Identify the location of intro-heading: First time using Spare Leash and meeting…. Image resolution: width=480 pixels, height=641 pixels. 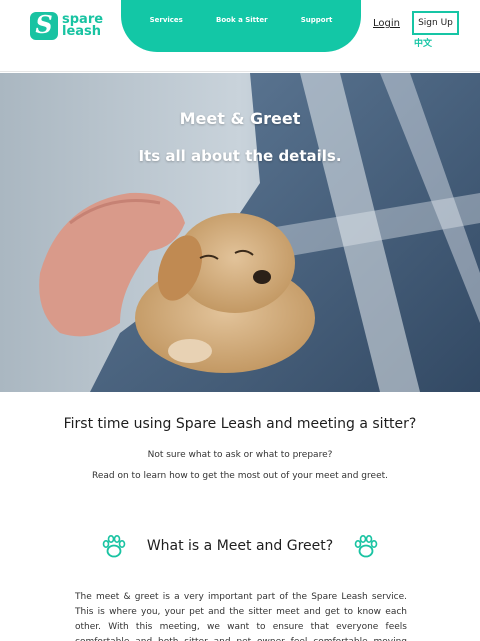
(240, 424).